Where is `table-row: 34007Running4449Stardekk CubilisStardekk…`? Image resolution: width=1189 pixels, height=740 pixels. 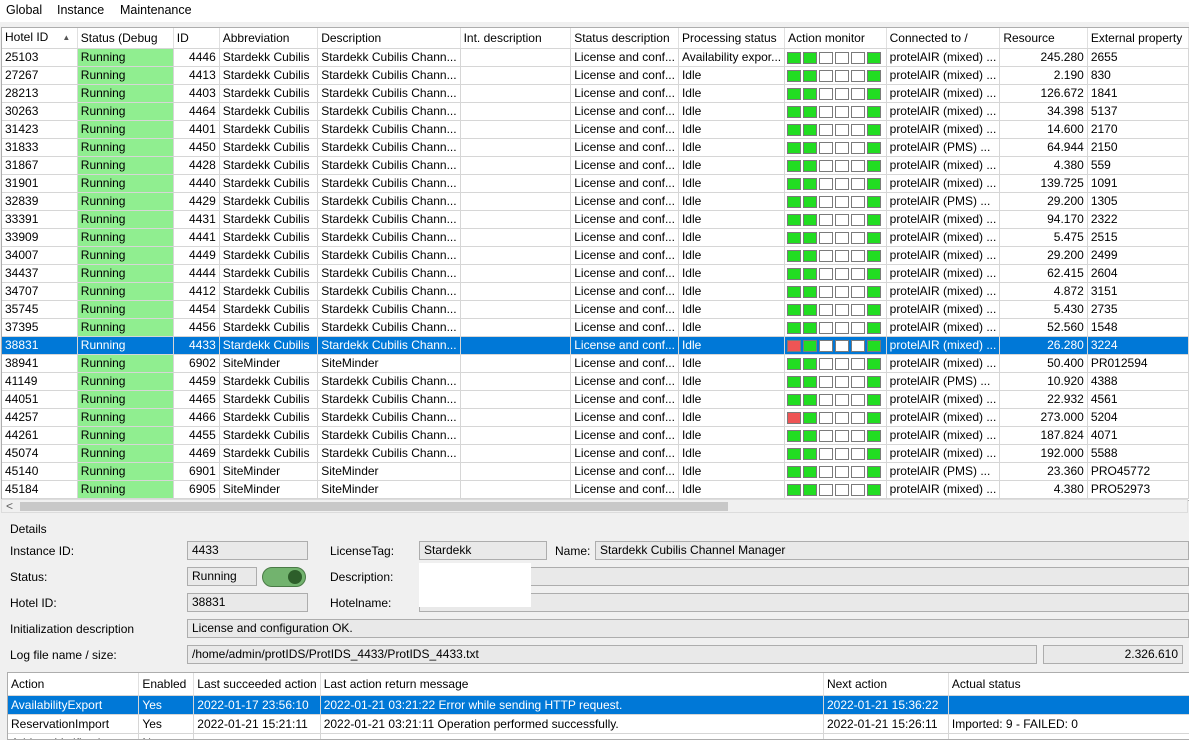
table-row: 34007Running4449Stardekk CubilisStardekk… is located at coordinates (595, 256).